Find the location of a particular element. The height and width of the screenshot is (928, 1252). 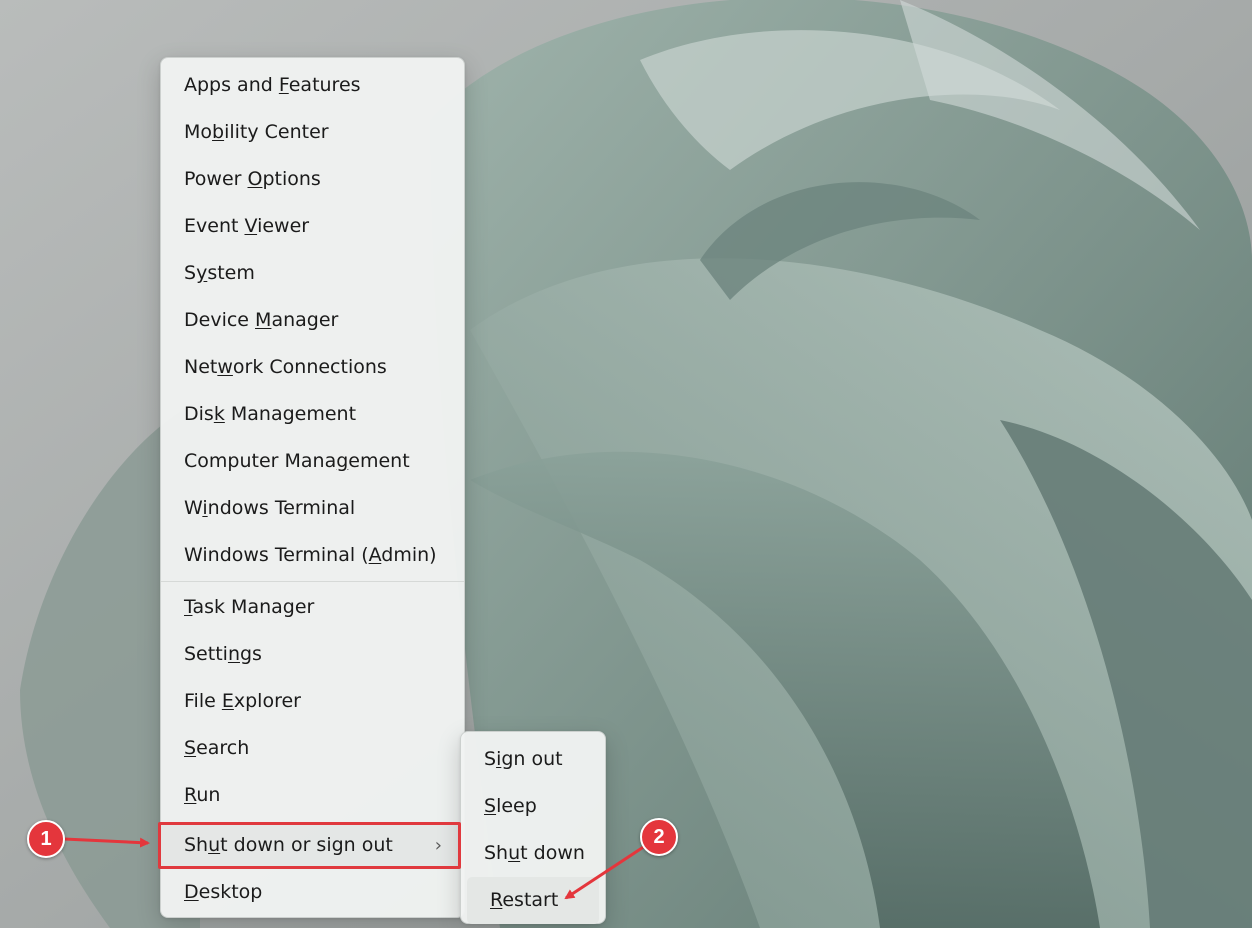

menu-item-windows-terminal-admin: Windows Terminal (Admin) is located at coordinates (312, 555).